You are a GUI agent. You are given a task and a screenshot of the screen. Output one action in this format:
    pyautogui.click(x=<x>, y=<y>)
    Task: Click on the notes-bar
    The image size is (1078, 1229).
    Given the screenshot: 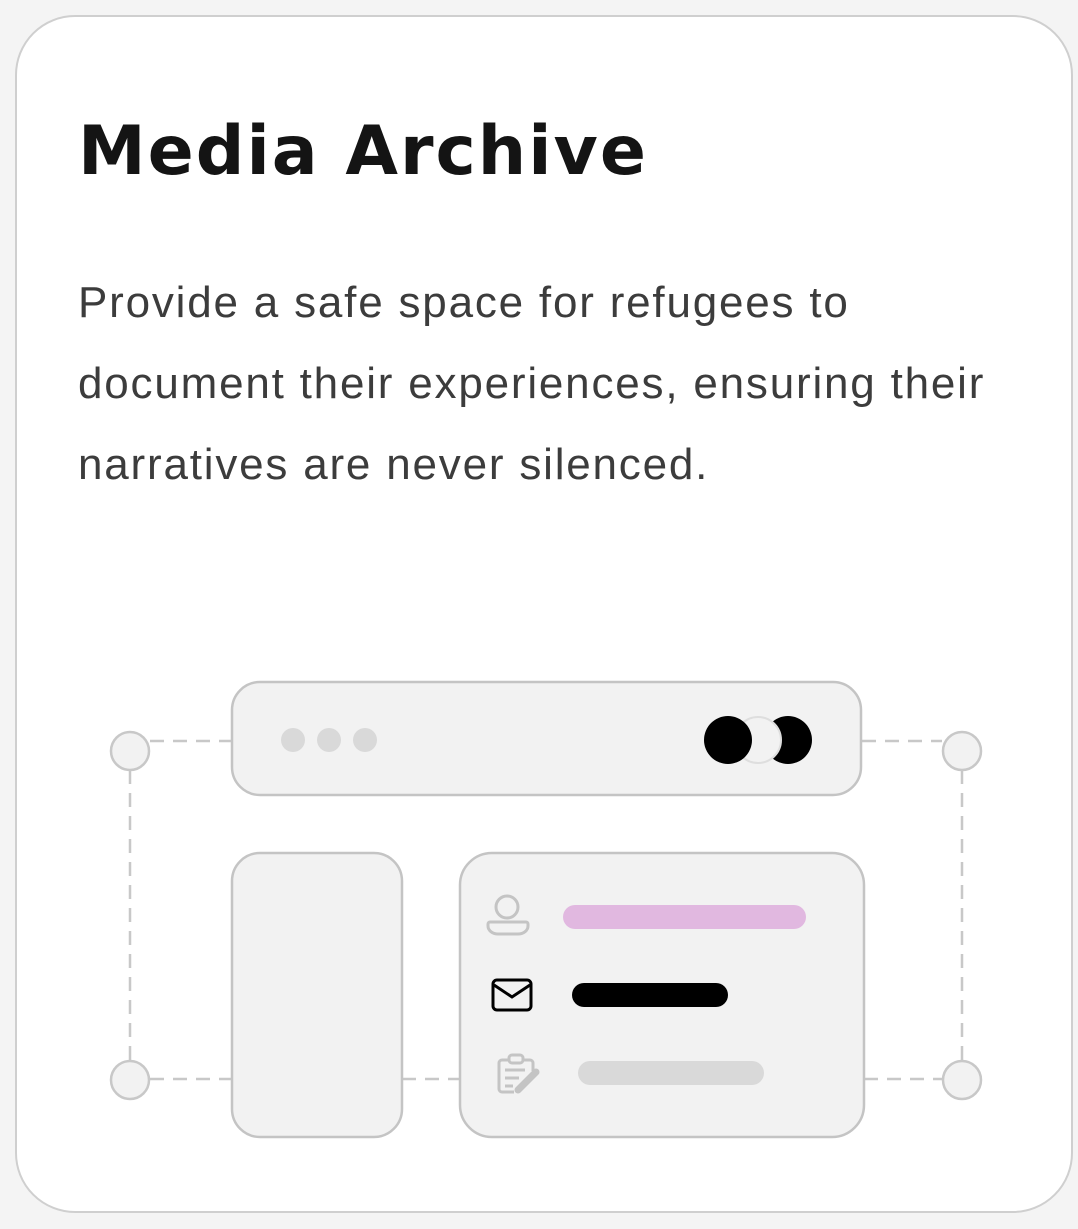 What is the action you would take?
    pyautogui.click(x=671, y=1073)
    